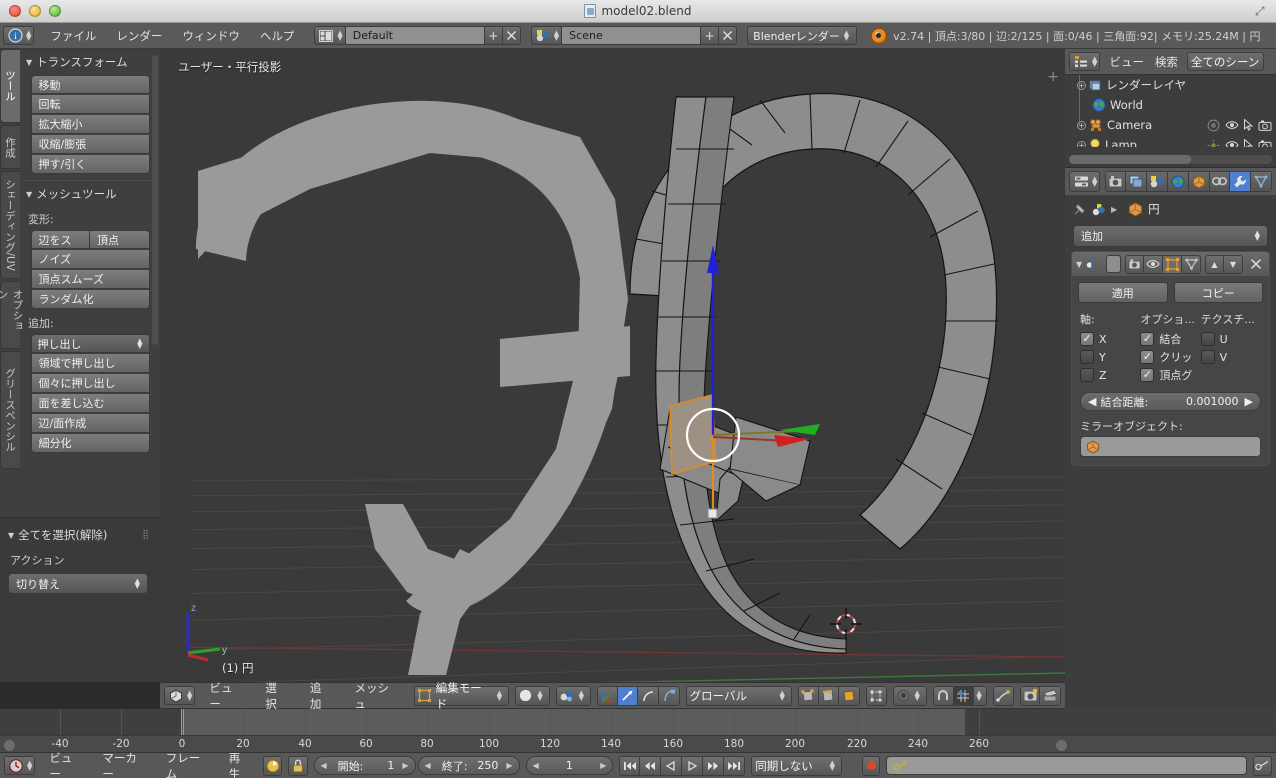 This screenshot has height=778, width=1276. What do you see at coordinates (155, 200) in the screenshot?
I see `tool-shelf-scrollbar` at bounding box center [155, 200].